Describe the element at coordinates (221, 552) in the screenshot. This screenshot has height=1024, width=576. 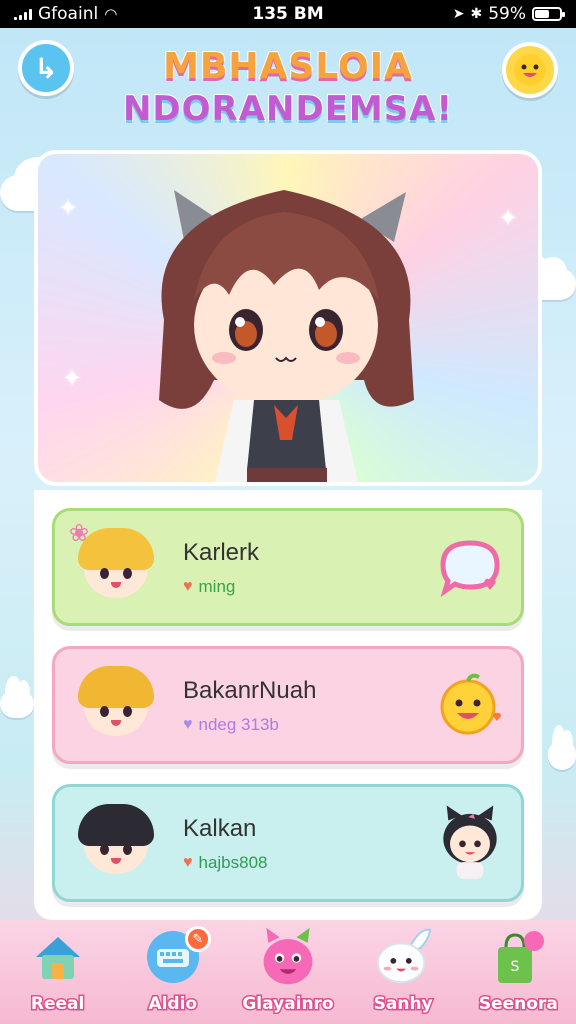
I see `list-item-name: Karlerk` at that location.